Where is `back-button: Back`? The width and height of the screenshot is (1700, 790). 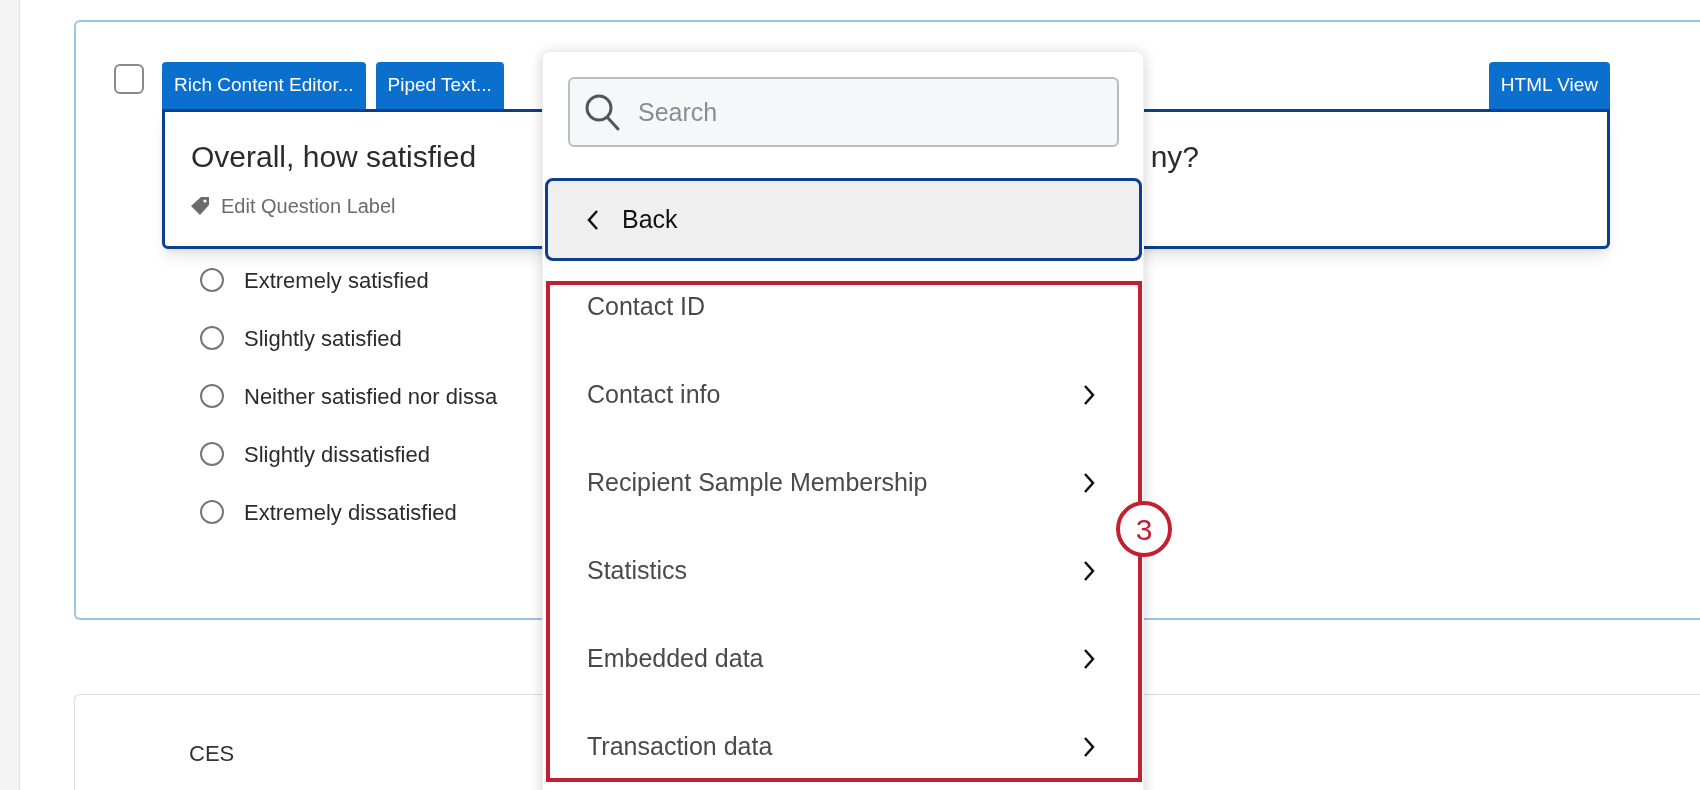 back-button: Back is located at coordinates (843, 219).